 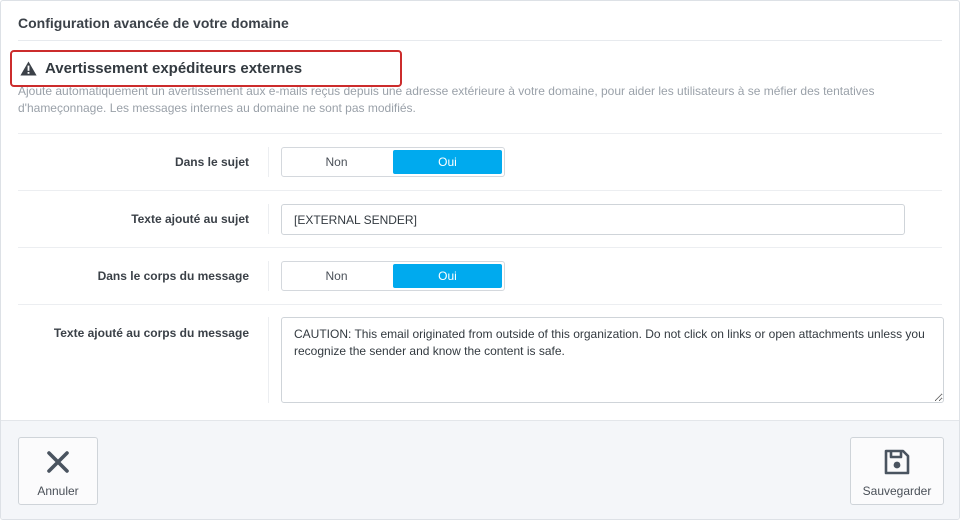 What do you see at coordinates (28, 68) in the screenshot?
I see `warning-triangle-icon` at bounding box center [28, 68].